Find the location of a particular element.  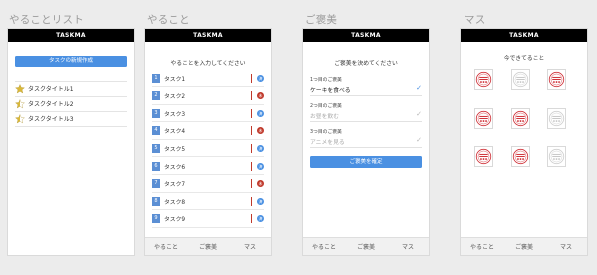

todo-item: 7 タスク7 未 is located at coordinates (208, 184).